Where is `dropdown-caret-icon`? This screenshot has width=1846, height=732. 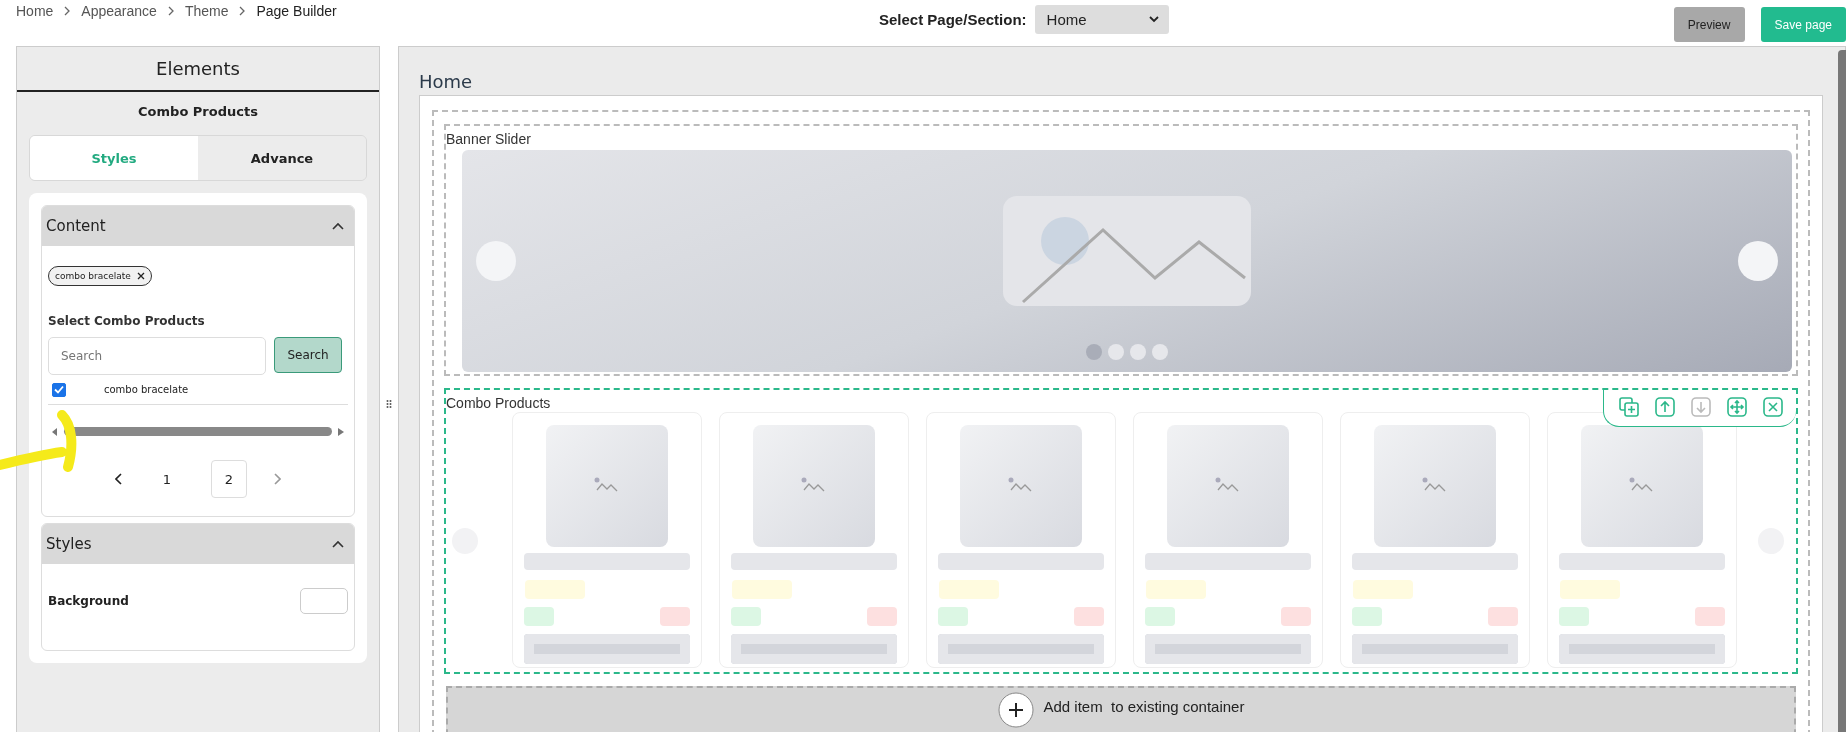 dropdown-caret-icon is located at coordinates (1153, 19).